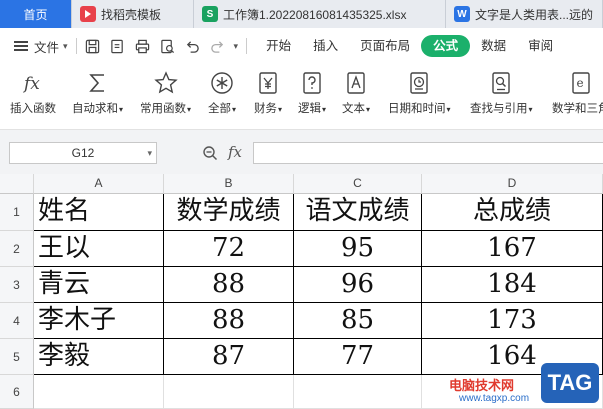  Describe the element at coordinates (99, 184) in the screenshot. I see `column-header-a: A` at that location.